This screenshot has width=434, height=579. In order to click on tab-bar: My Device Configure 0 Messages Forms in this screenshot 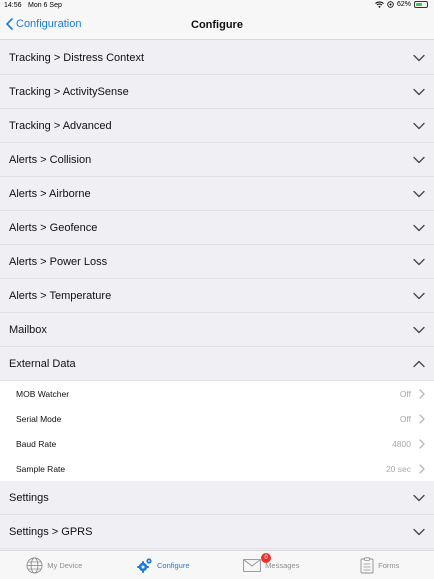, I will do `click(217, 564)`.